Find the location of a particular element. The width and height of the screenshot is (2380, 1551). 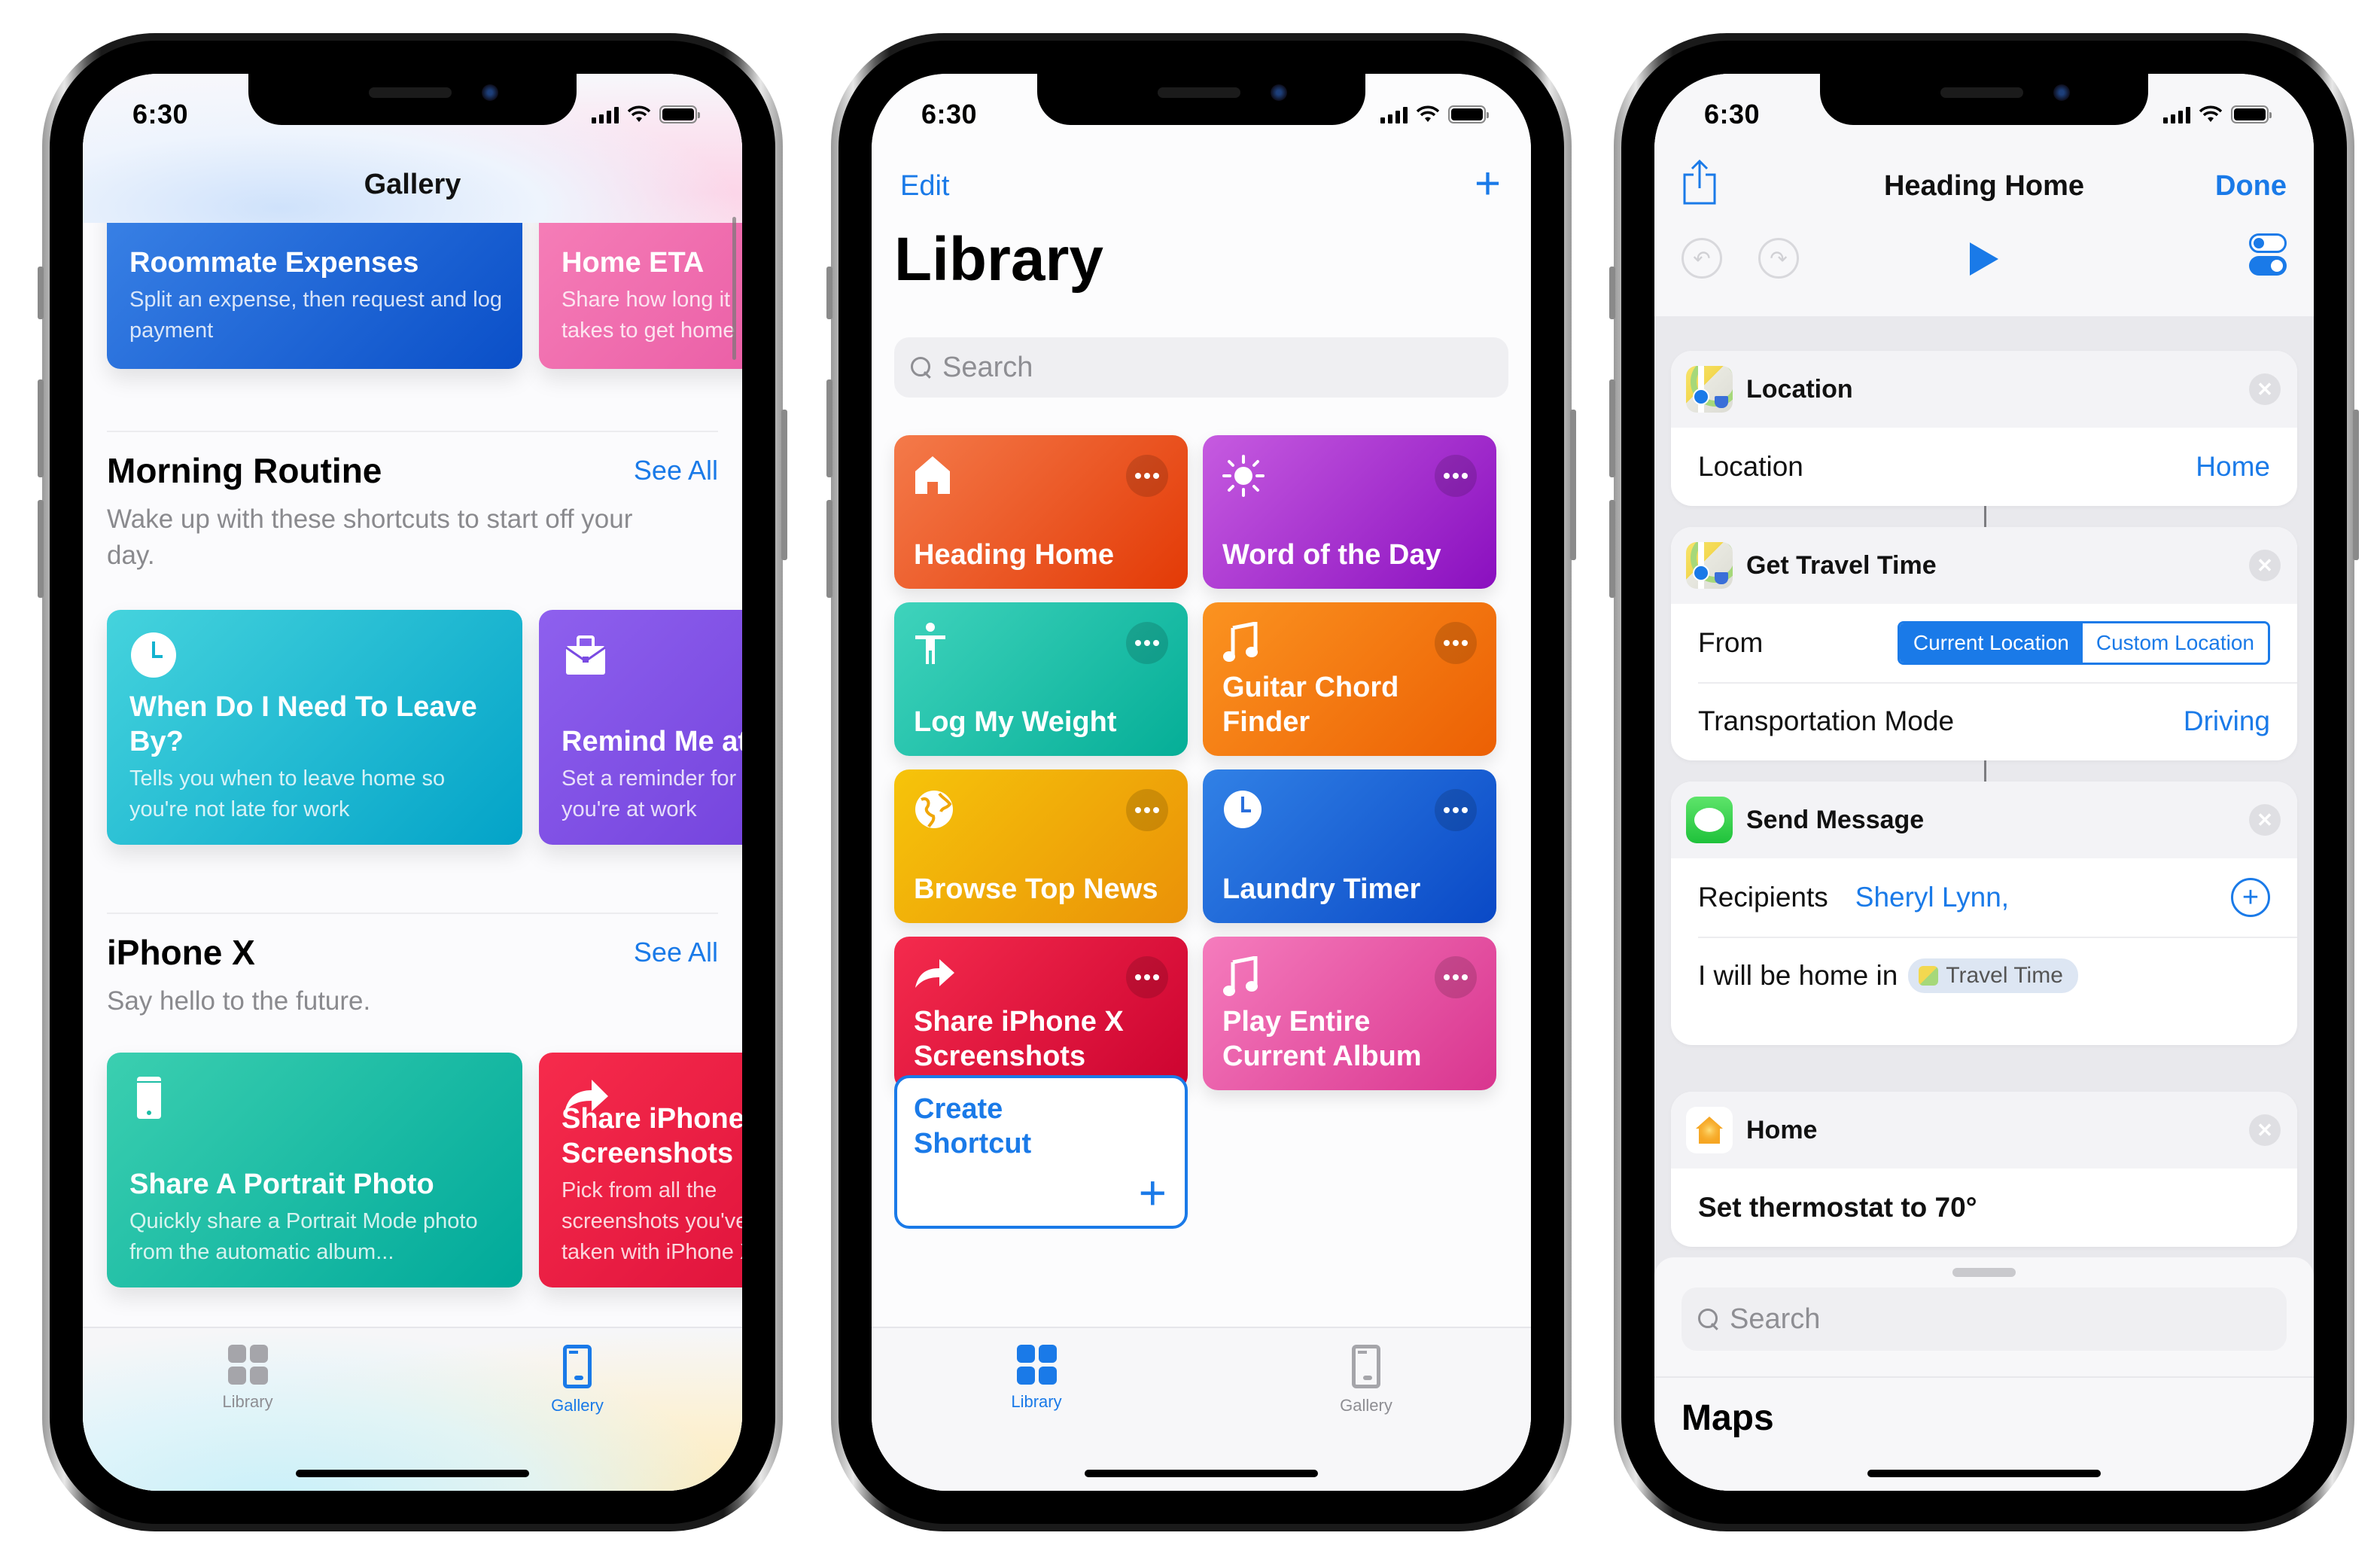

action-home: Home ✕ Set thermostat to 70° is located at coordinates (1984, 1169).